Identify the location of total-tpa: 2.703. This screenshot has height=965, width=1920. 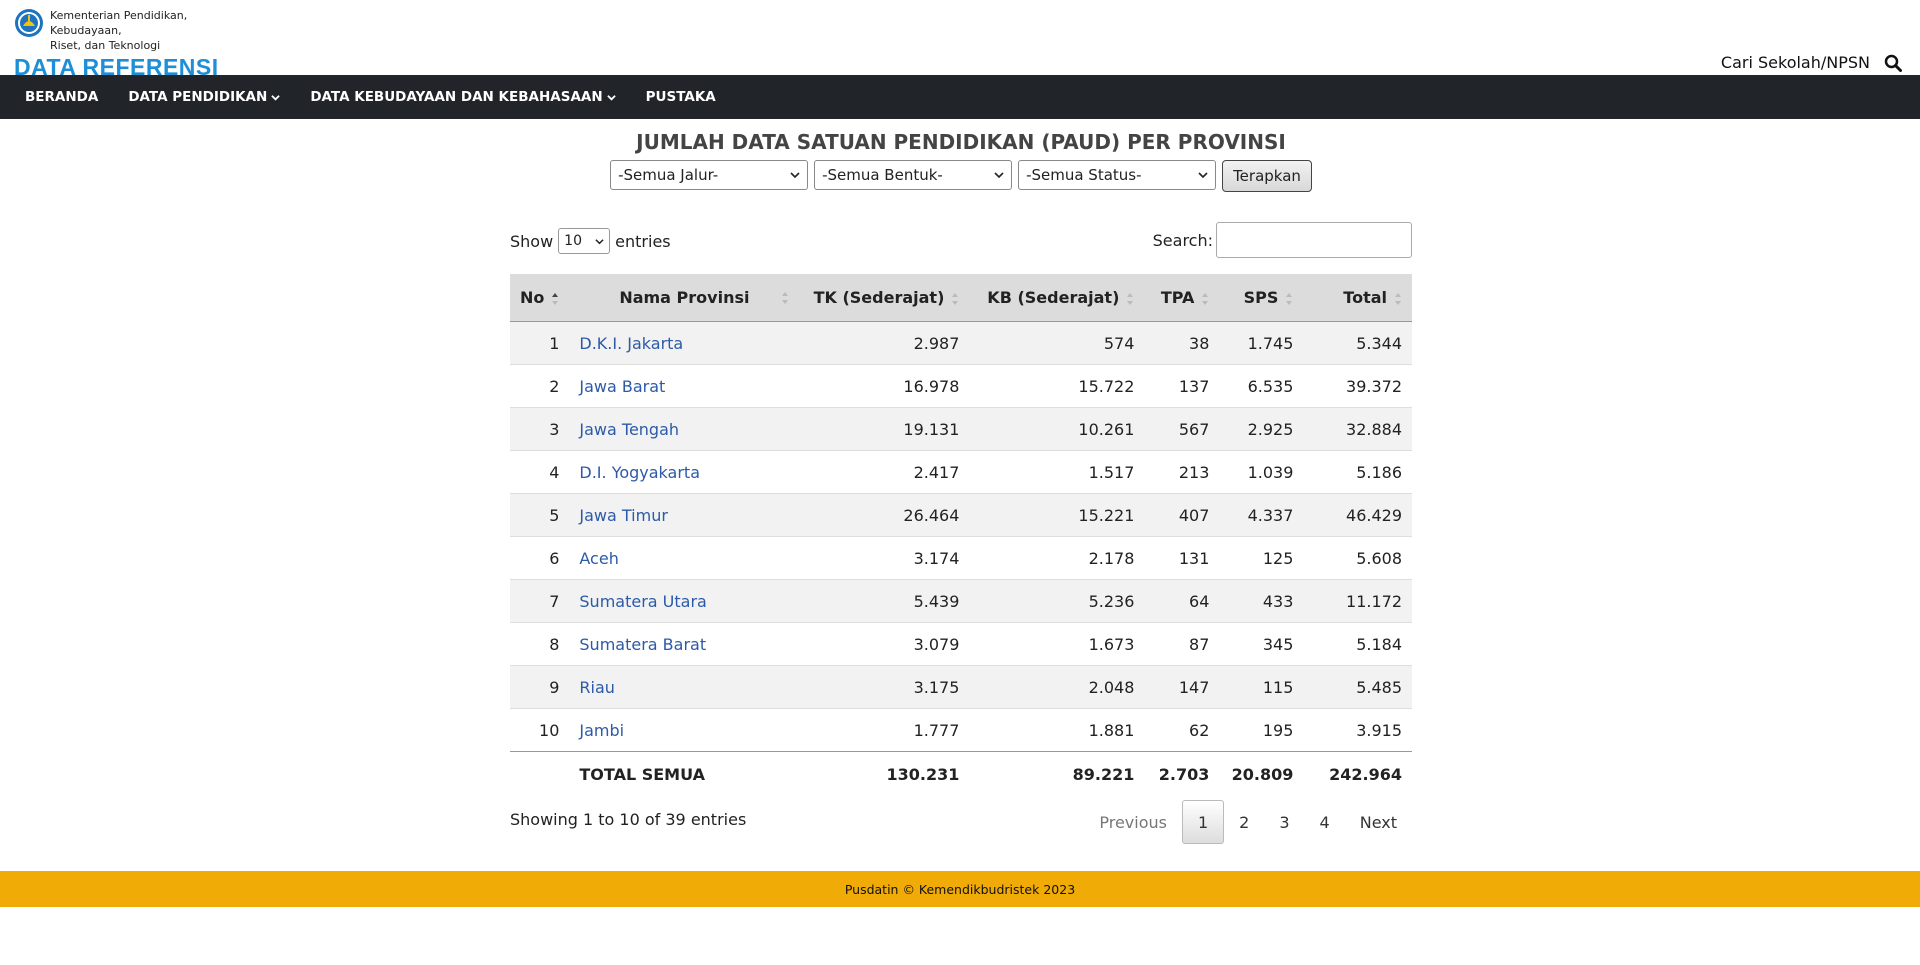
(1182, 773).